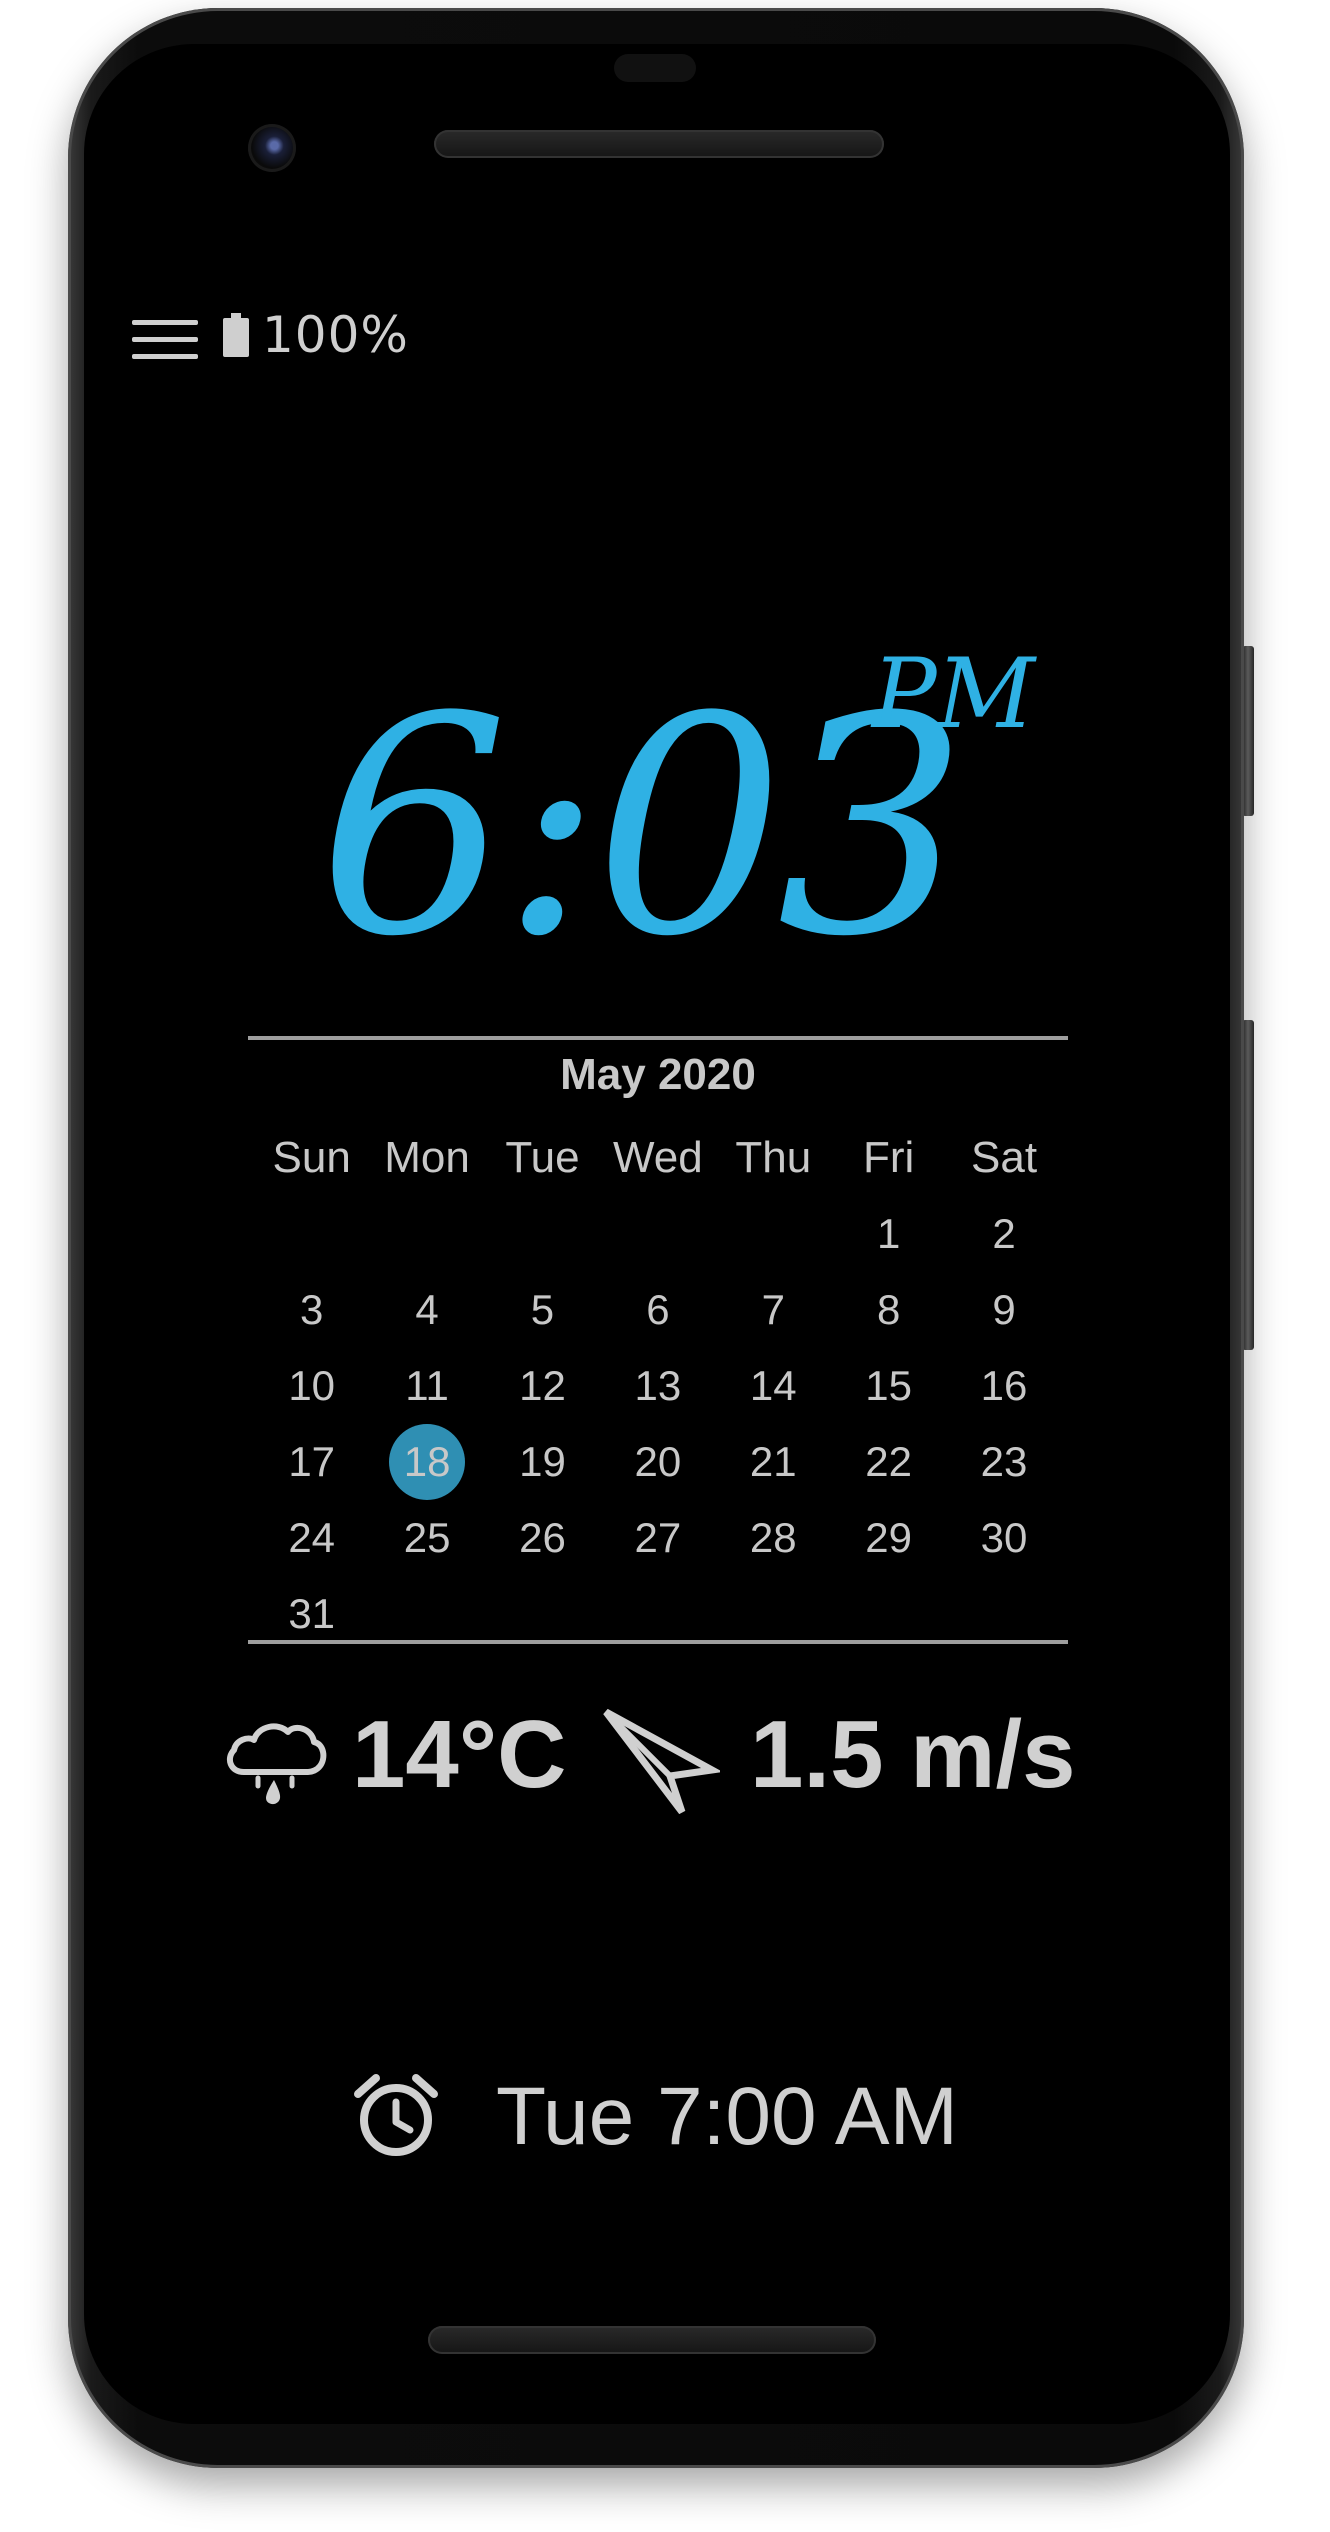 This screenshot has width=1330, height=2532. Describe the element at coordinates (888, 1157) in the screenshot. I see `weekday-label: Fri` at that location.